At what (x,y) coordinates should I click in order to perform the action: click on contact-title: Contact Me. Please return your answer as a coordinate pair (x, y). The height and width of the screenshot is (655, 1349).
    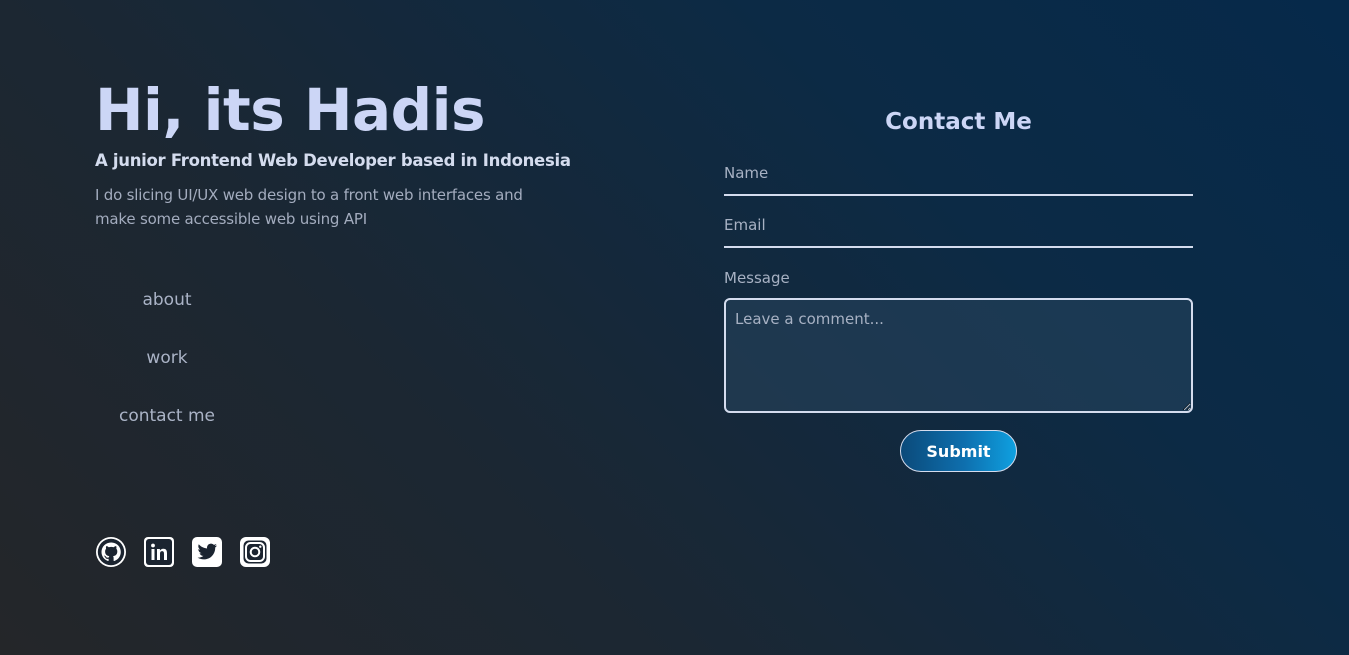
    Looking at the image, I should click on (958, 122).